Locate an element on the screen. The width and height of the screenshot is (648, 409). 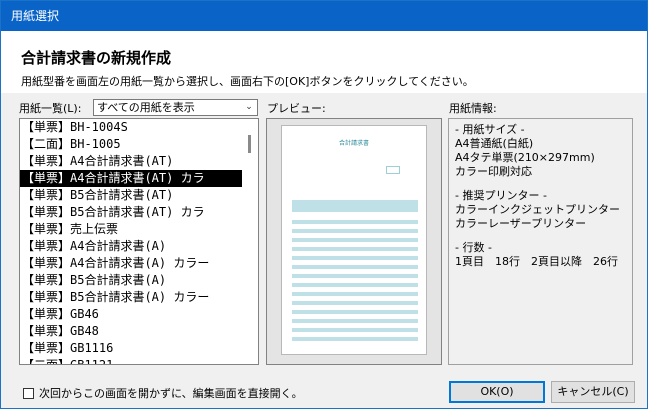
info-line: - 行数 - is located at coordinates (473, 247).